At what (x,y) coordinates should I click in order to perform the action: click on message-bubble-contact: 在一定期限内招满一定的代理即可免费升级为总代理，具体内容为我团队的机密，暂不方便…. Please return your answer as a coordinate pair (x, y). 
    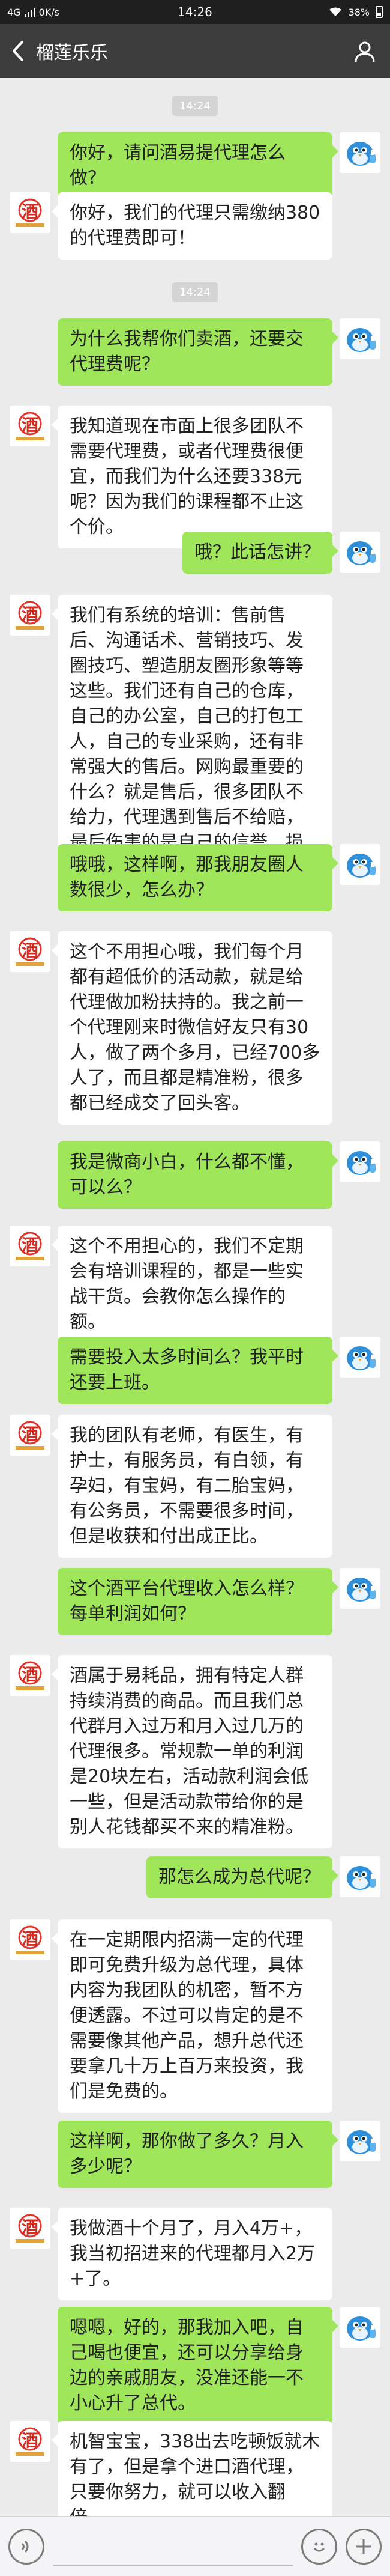
    Looking at the image, I should click on (192, 2016).